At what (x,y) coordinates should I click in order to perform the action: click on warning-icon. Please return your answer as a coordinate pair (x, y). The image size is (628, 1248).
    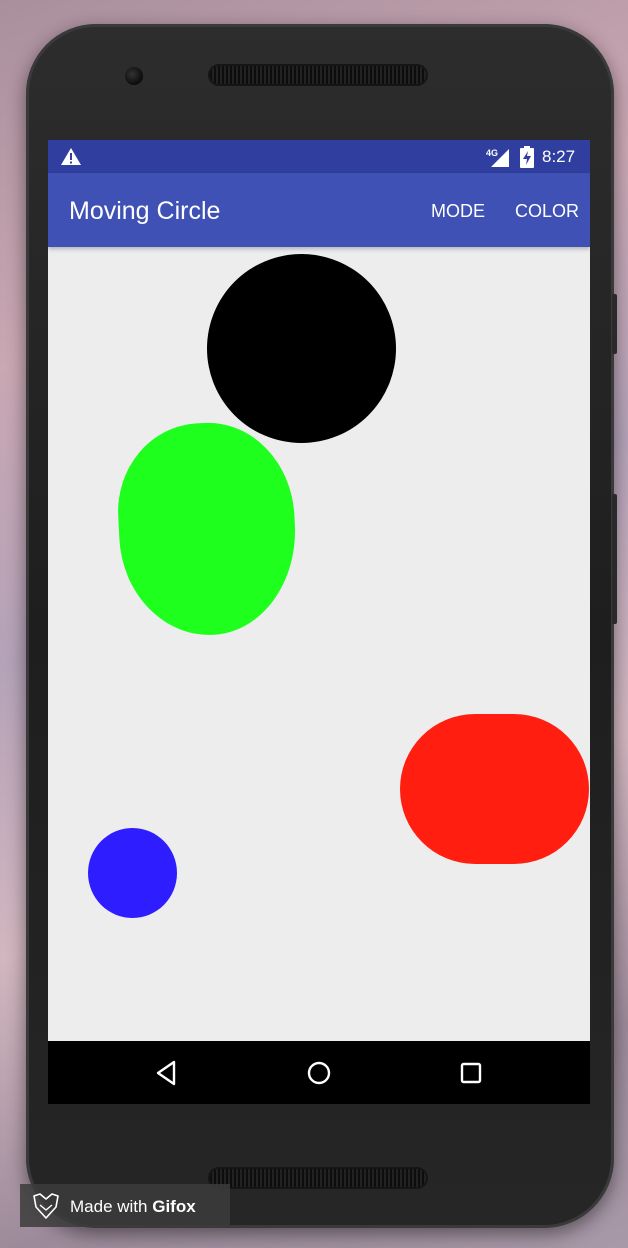
    Looking at the image, I should click on (71, 156).